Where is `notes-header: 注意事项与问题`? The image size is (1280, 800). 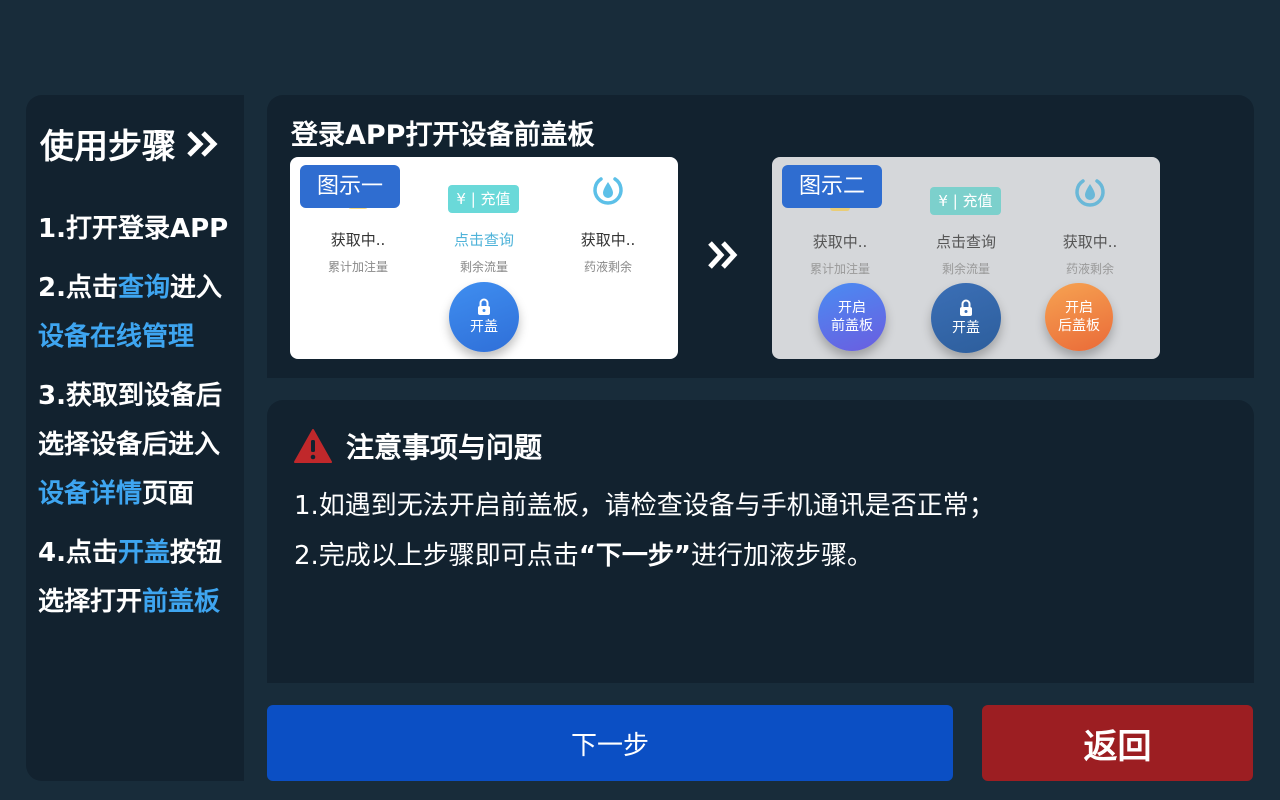 notes-header: 注意事项与问题 is located at coordinates (418, 446).